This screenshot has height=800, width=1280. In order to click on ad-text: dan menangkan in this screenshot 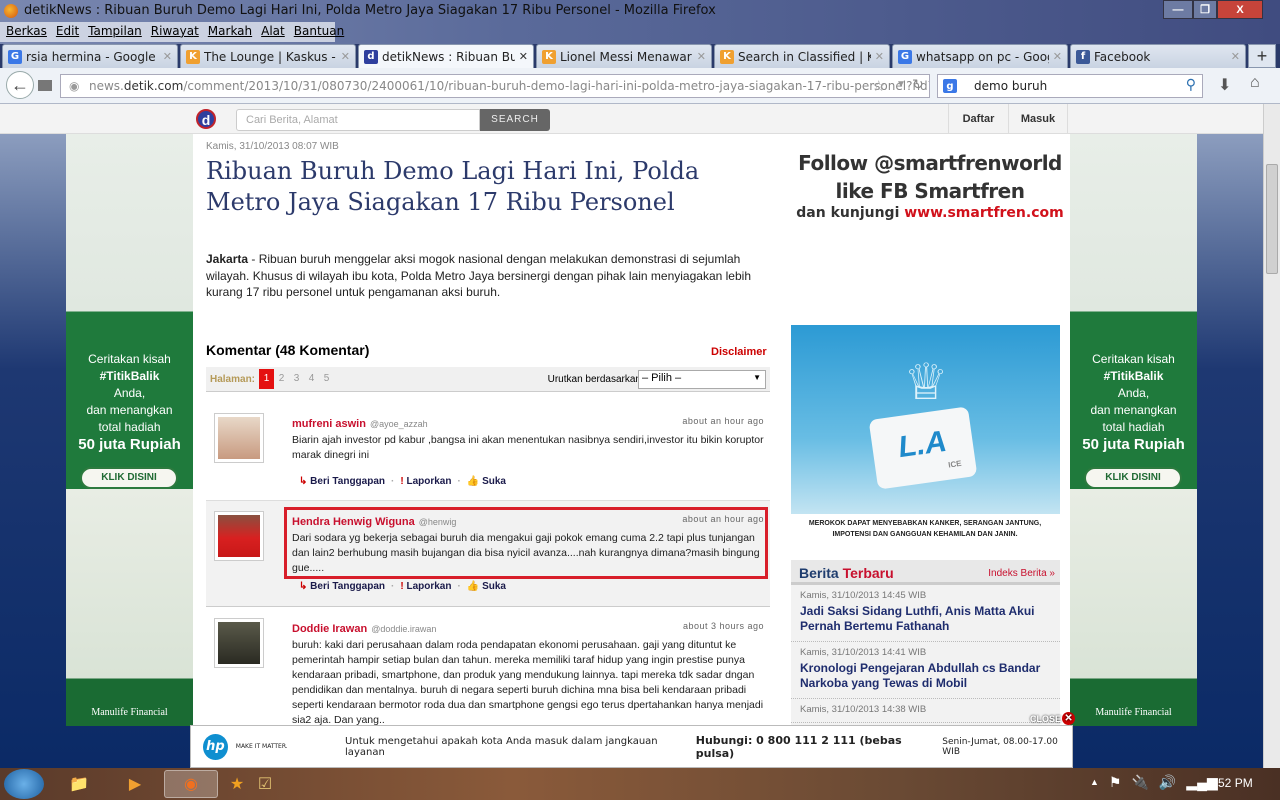, I will do `click(1133, 410)`.